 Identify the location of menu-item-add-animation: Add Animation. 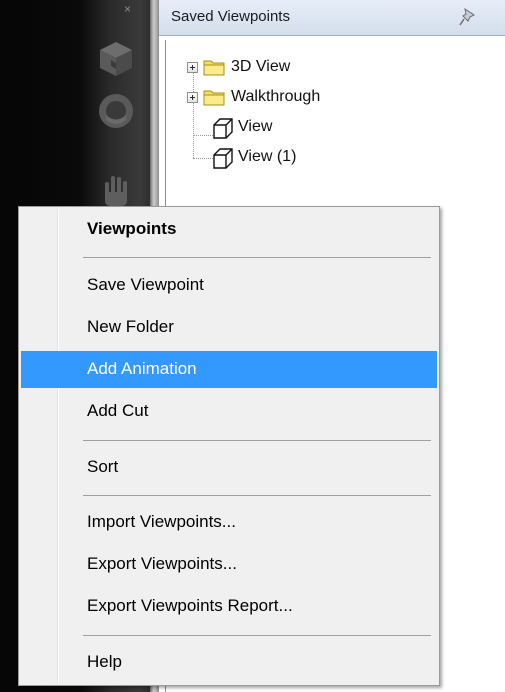
(229, 369).